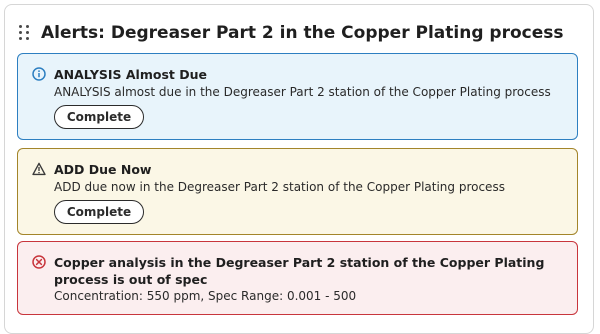 Image resolution: width=600 pixels, height=334 pixels. Describe the element at coordinates (103, 169) in the screenshot. I see `alert-title: ADD Due Now` at that location.